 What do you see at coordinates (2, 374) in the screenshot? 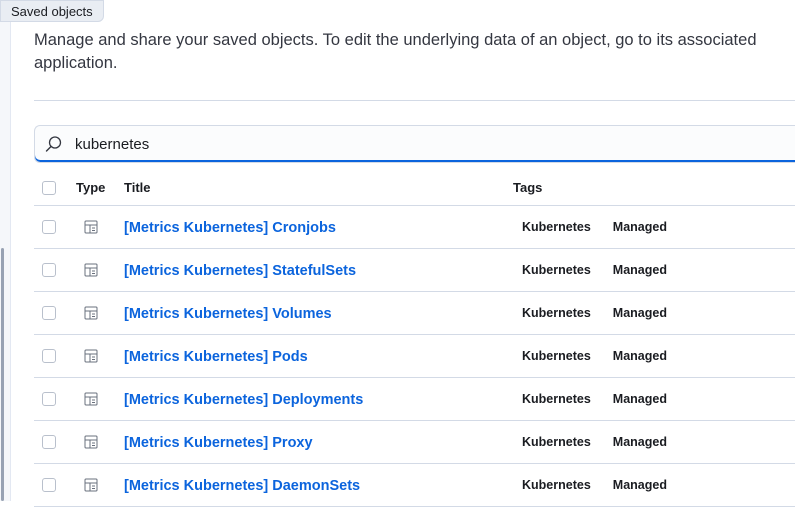
I see `scrollbar-thumb` at bounding box center [2, 374].